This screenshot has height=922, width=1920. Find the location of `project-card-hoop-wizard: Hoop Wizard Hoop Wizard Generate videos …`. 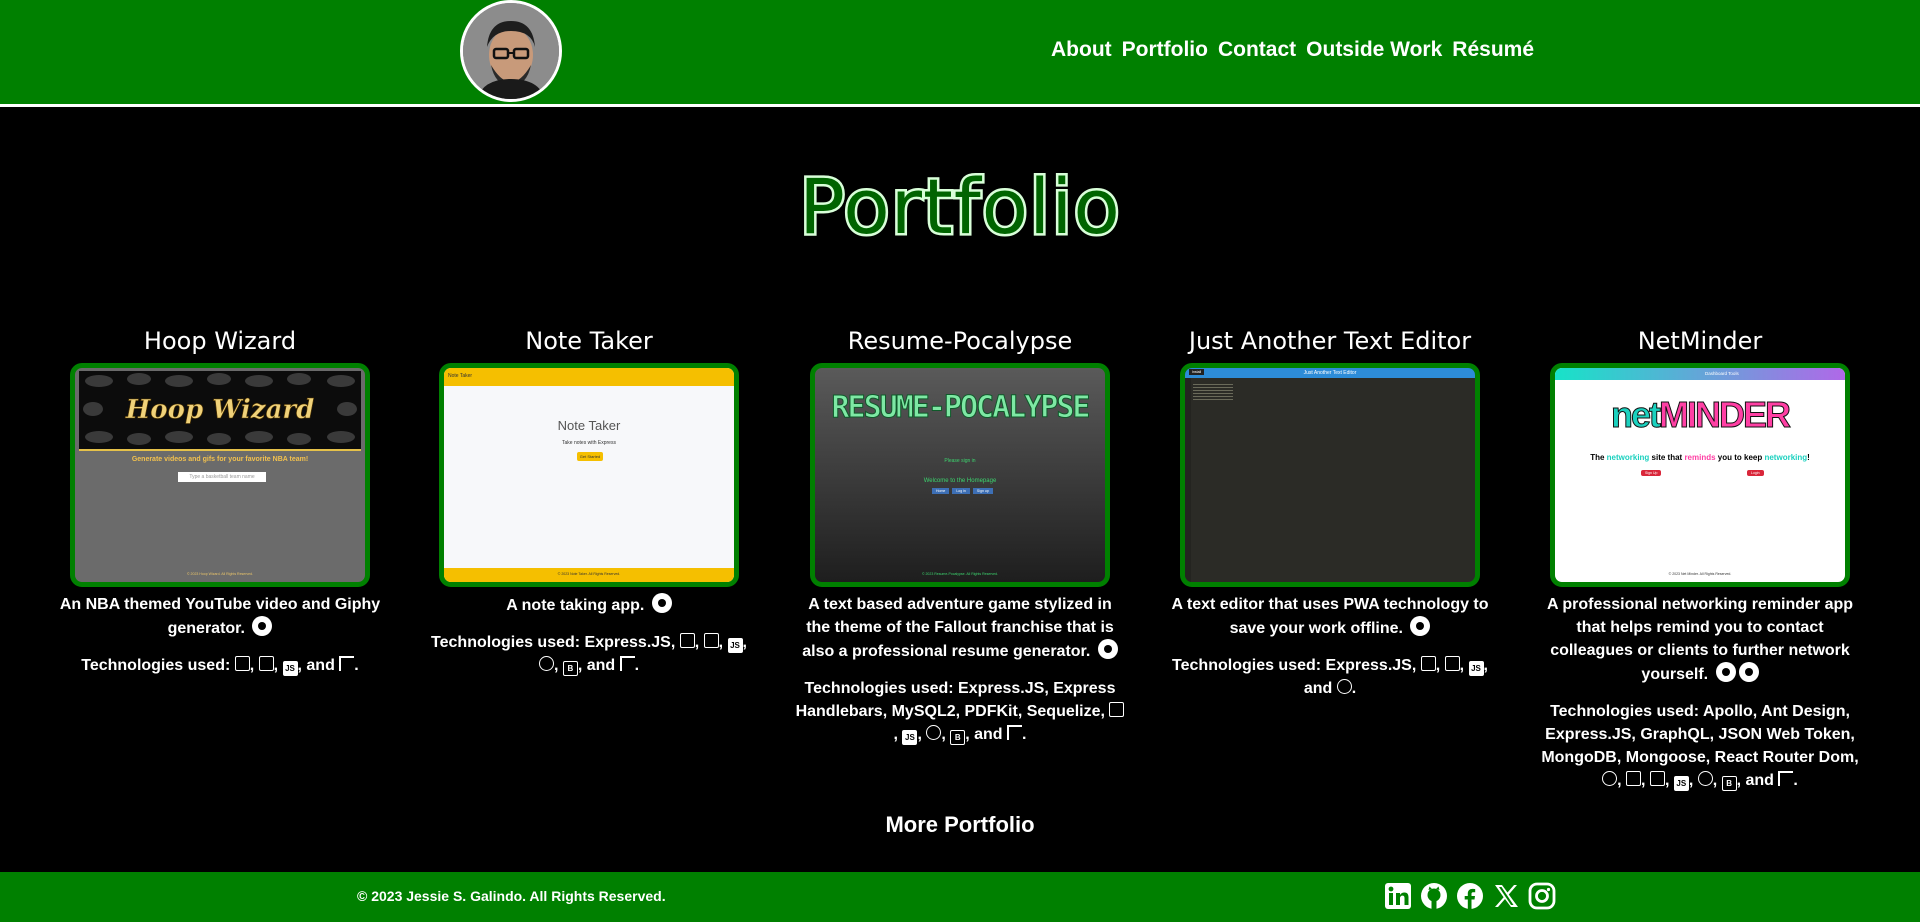

project-card-hoop-wizard: Hoop Wizard Hoop Wizard Generate videos … is located at coordinates (220, 500).